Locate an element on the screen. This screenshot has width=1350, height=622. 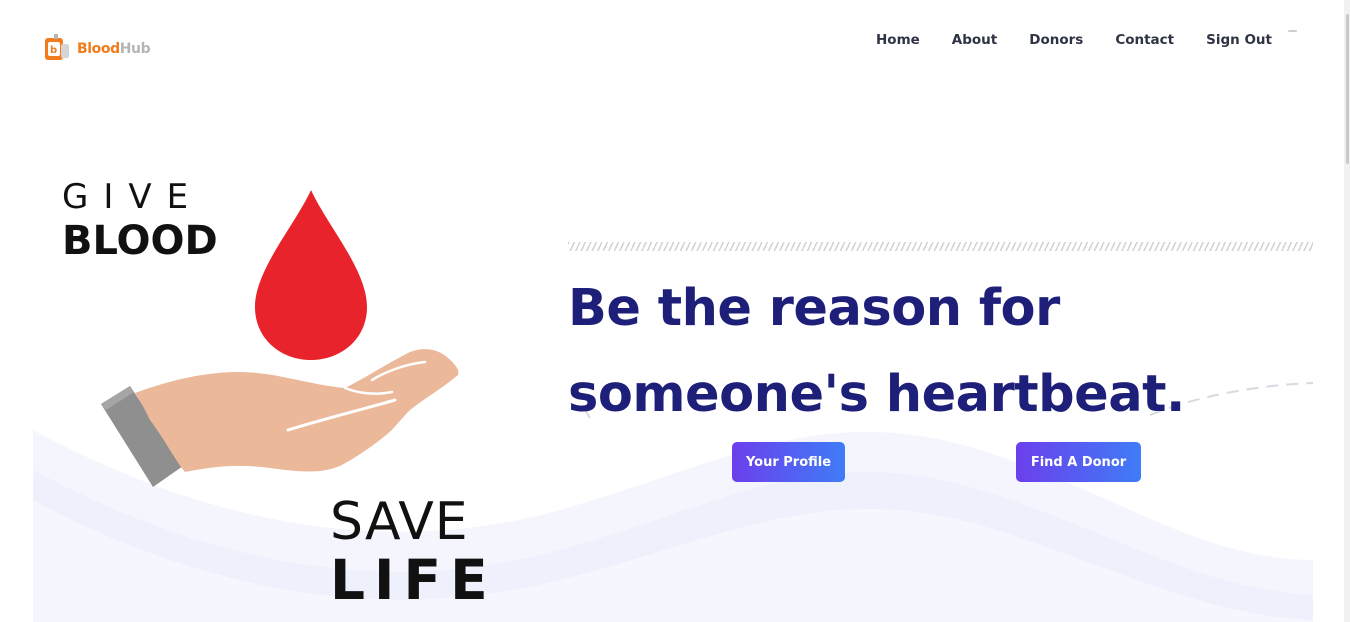
header-mark is located at coordinates (1292, 31).